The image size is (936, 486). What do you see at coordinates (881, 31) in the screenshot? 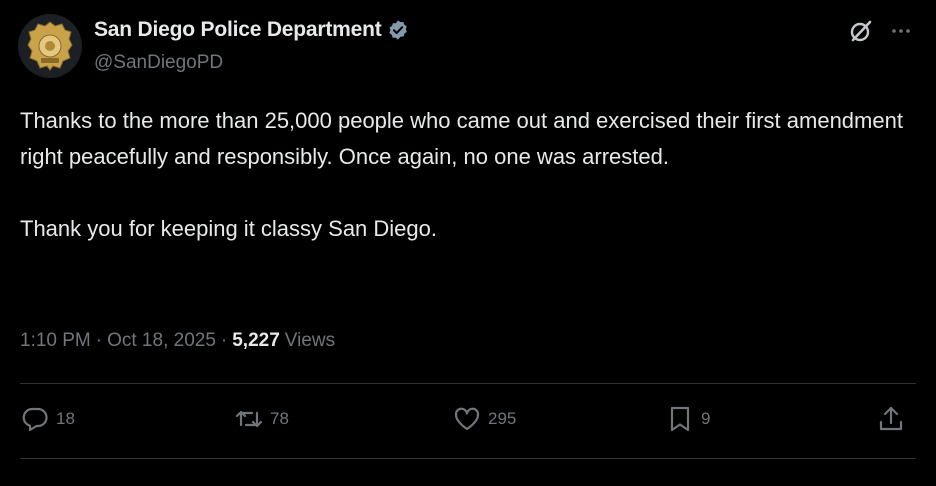
I see `top-actions` at bounding box center [881, 31].